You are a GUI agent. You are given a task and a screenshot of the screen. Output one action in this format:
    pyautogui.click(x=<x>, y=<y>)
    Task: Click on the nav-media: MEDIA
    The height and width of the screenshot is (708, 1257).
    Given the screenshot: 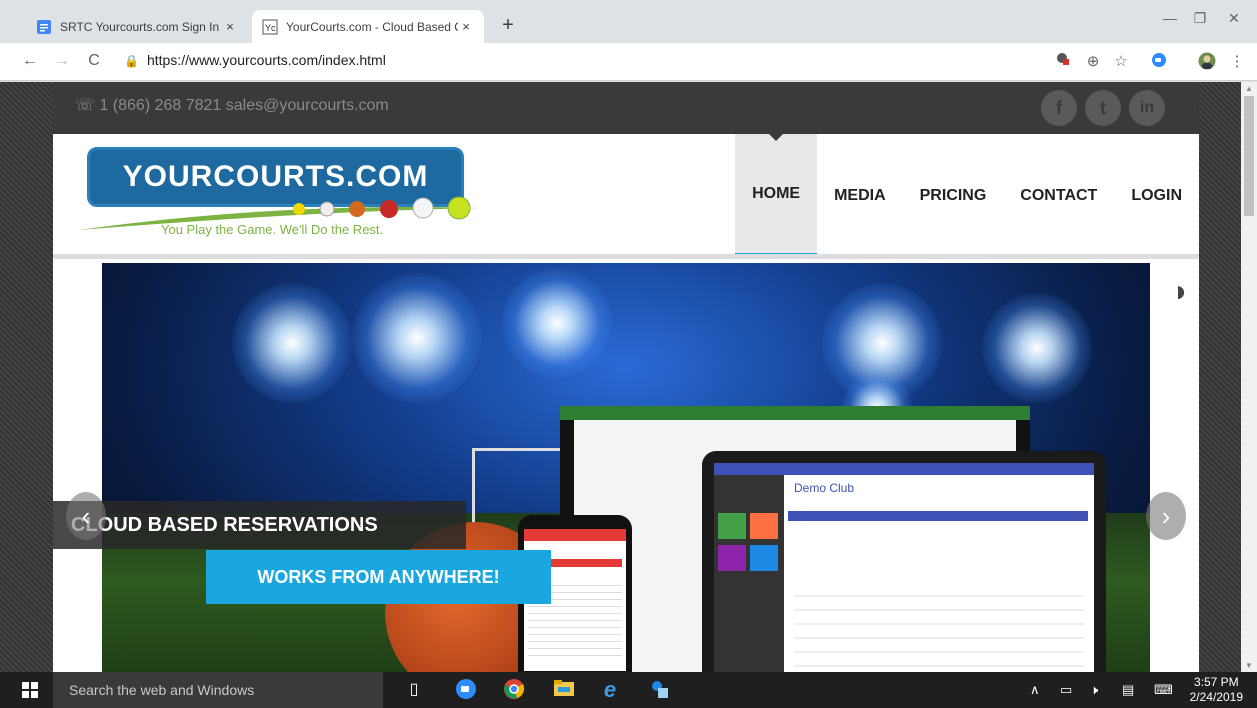 What is the action you would take?
    pyautogui.click(x=860, y=196)
    